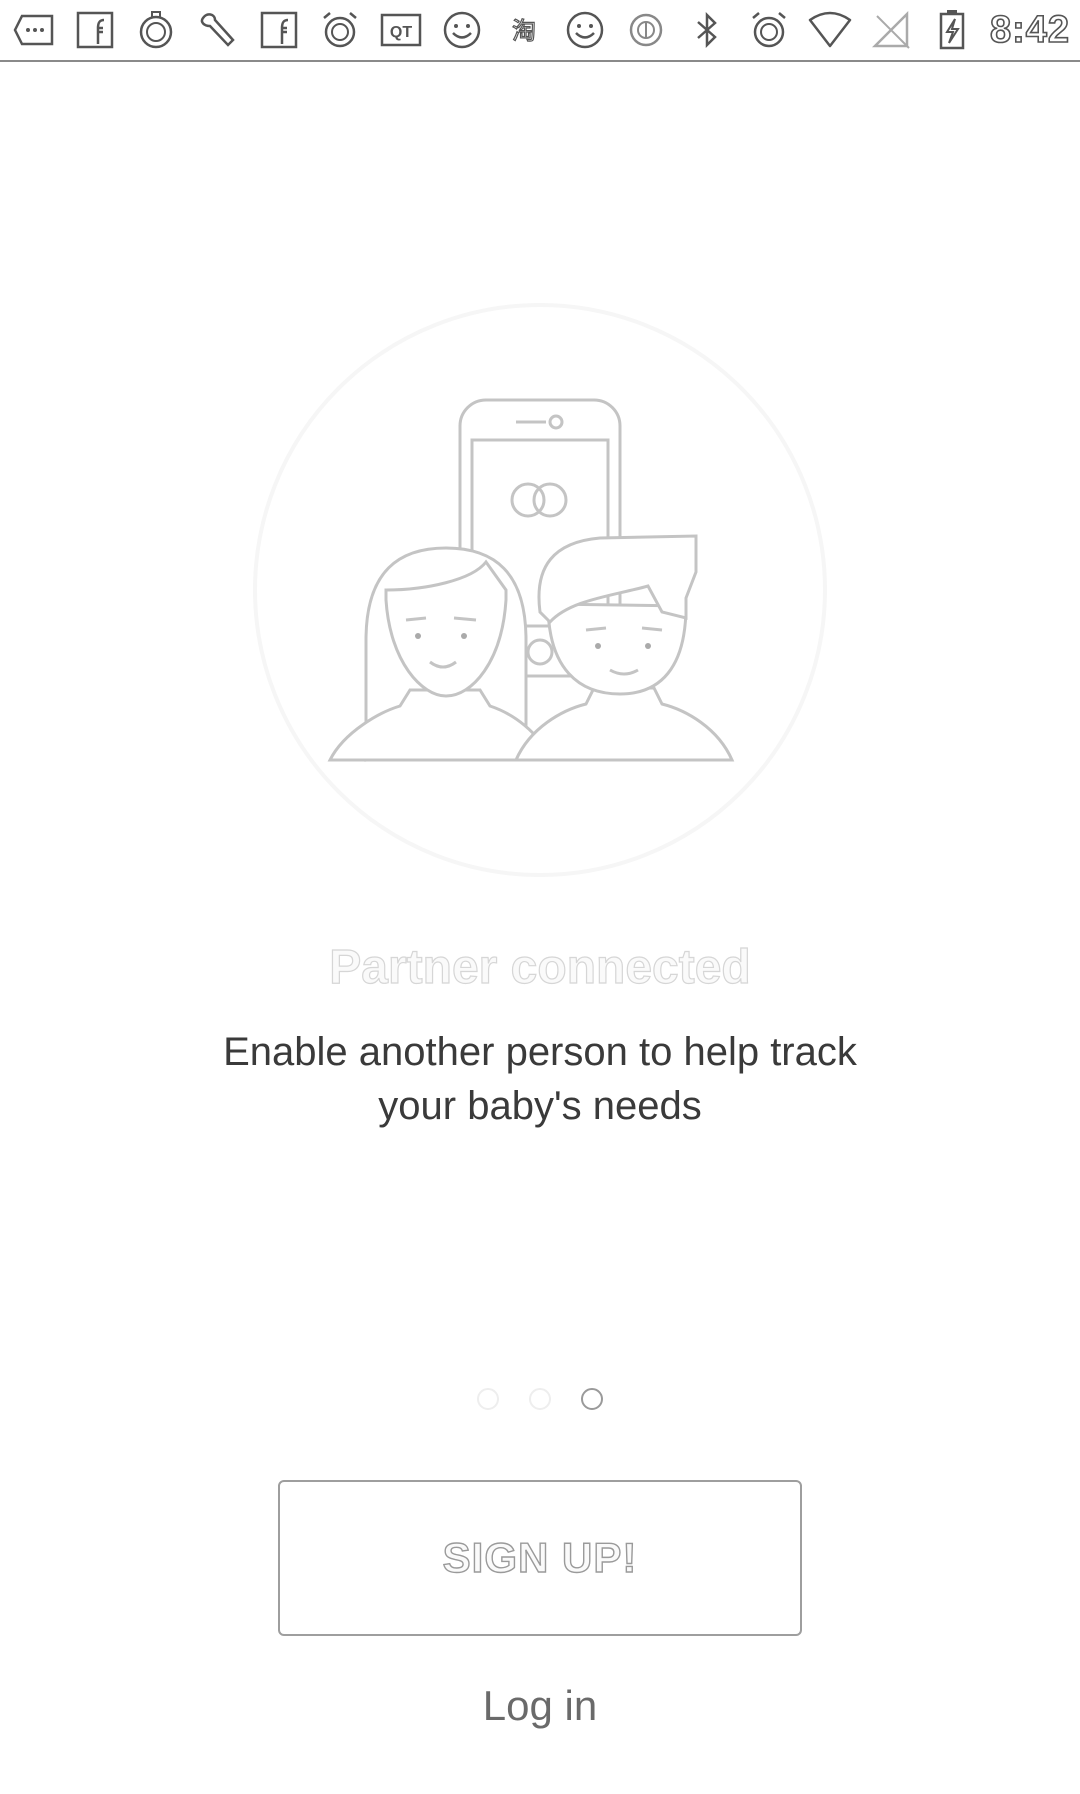 The image size is (1080, 1794). Describe the element at coordinates (592, 1399) in the screenshot. I see `page-dot-active` at that location.